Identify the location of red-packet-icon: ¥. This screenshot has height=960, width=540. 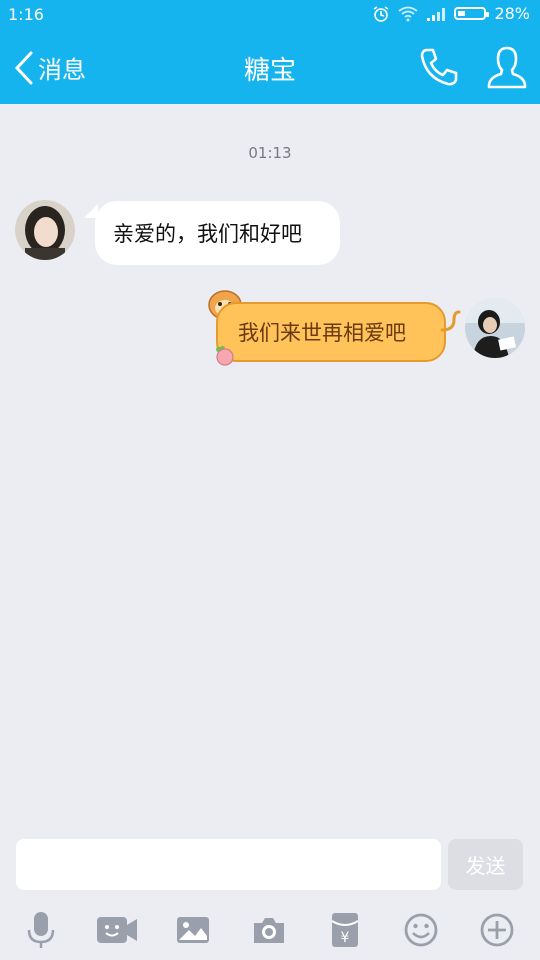
(345, 930).